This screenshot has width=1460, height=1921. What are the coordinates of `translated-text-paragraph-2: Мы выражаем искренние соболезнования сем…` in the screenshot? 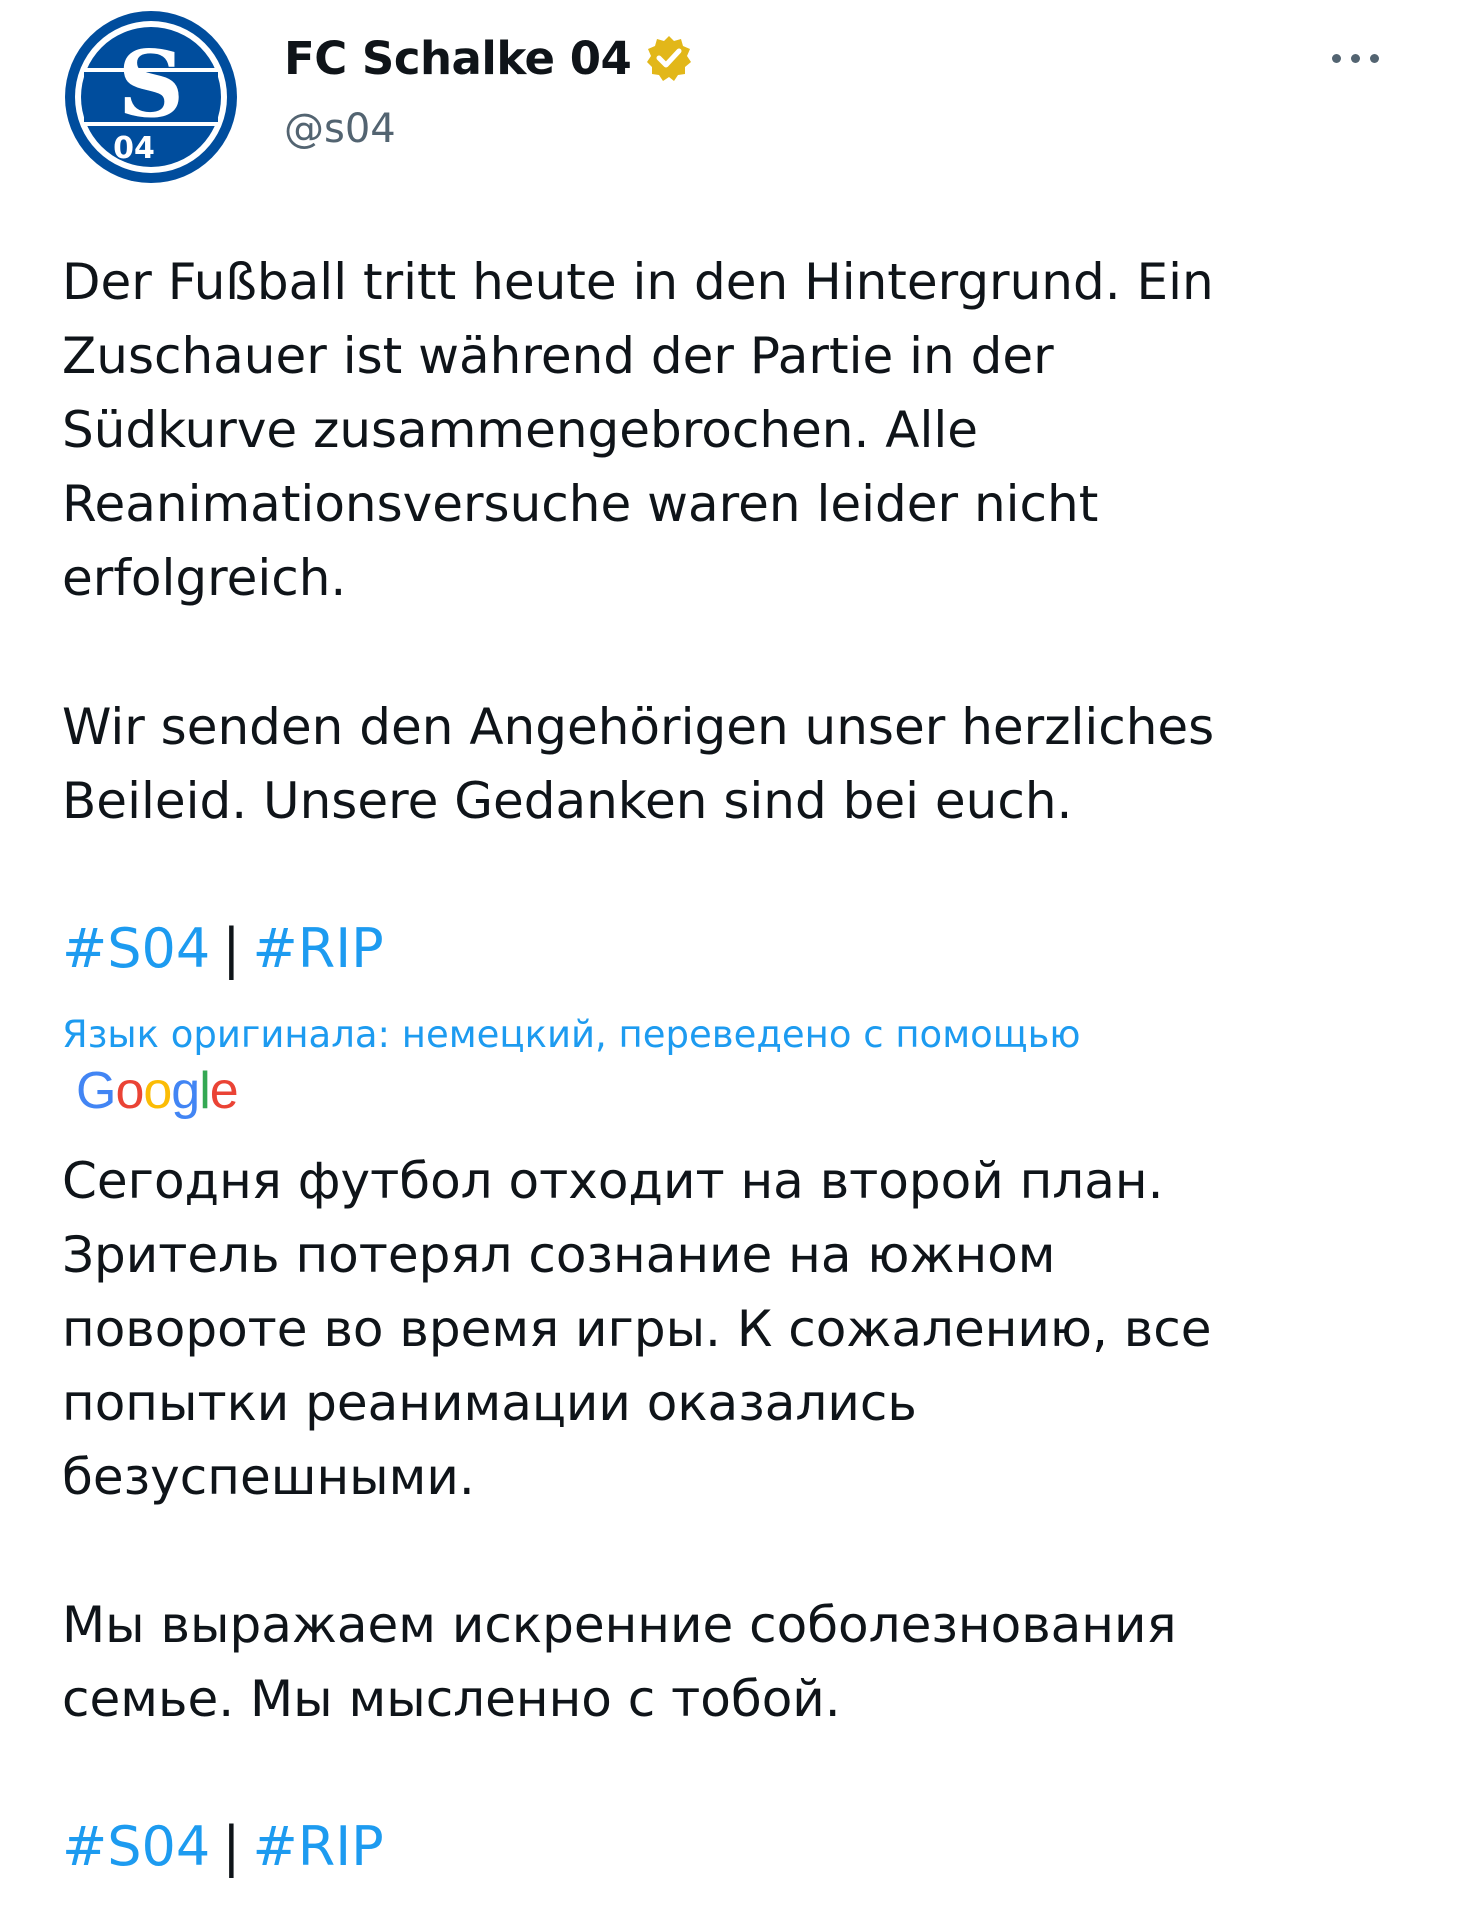 It's located at (732, 1662).